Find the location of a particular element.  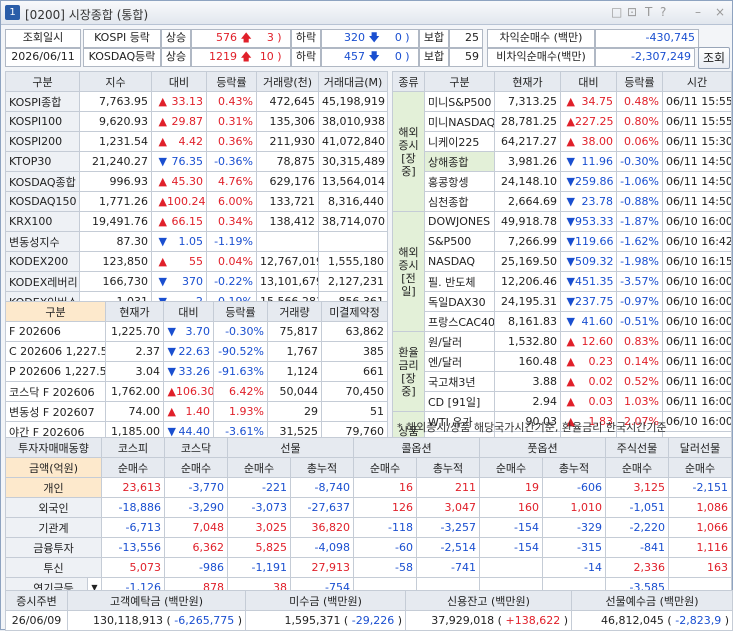

world-price: 24,195.31 is located at coordinates (527, 301).